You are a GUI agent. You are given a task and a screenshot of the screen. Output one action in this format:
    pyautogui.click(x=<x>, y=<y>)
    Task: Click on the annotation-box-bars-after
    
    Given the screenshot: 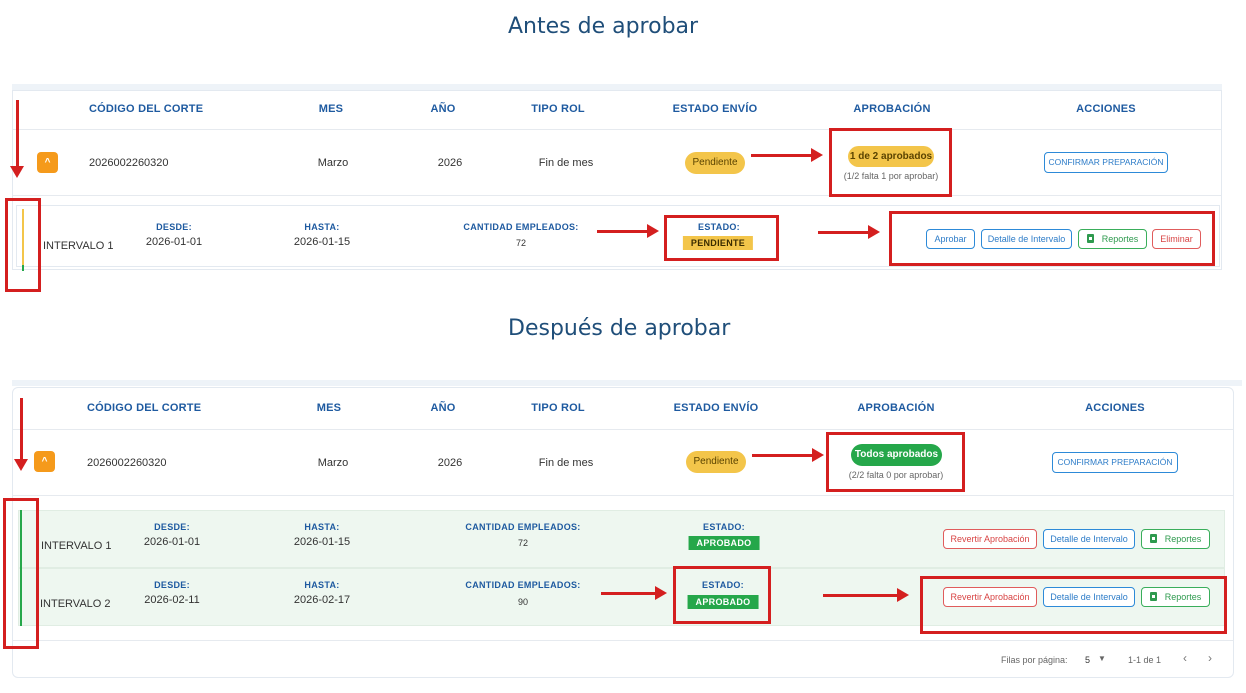 What is the action you would take?
    pyautogui.click(x=21, y=573)
    